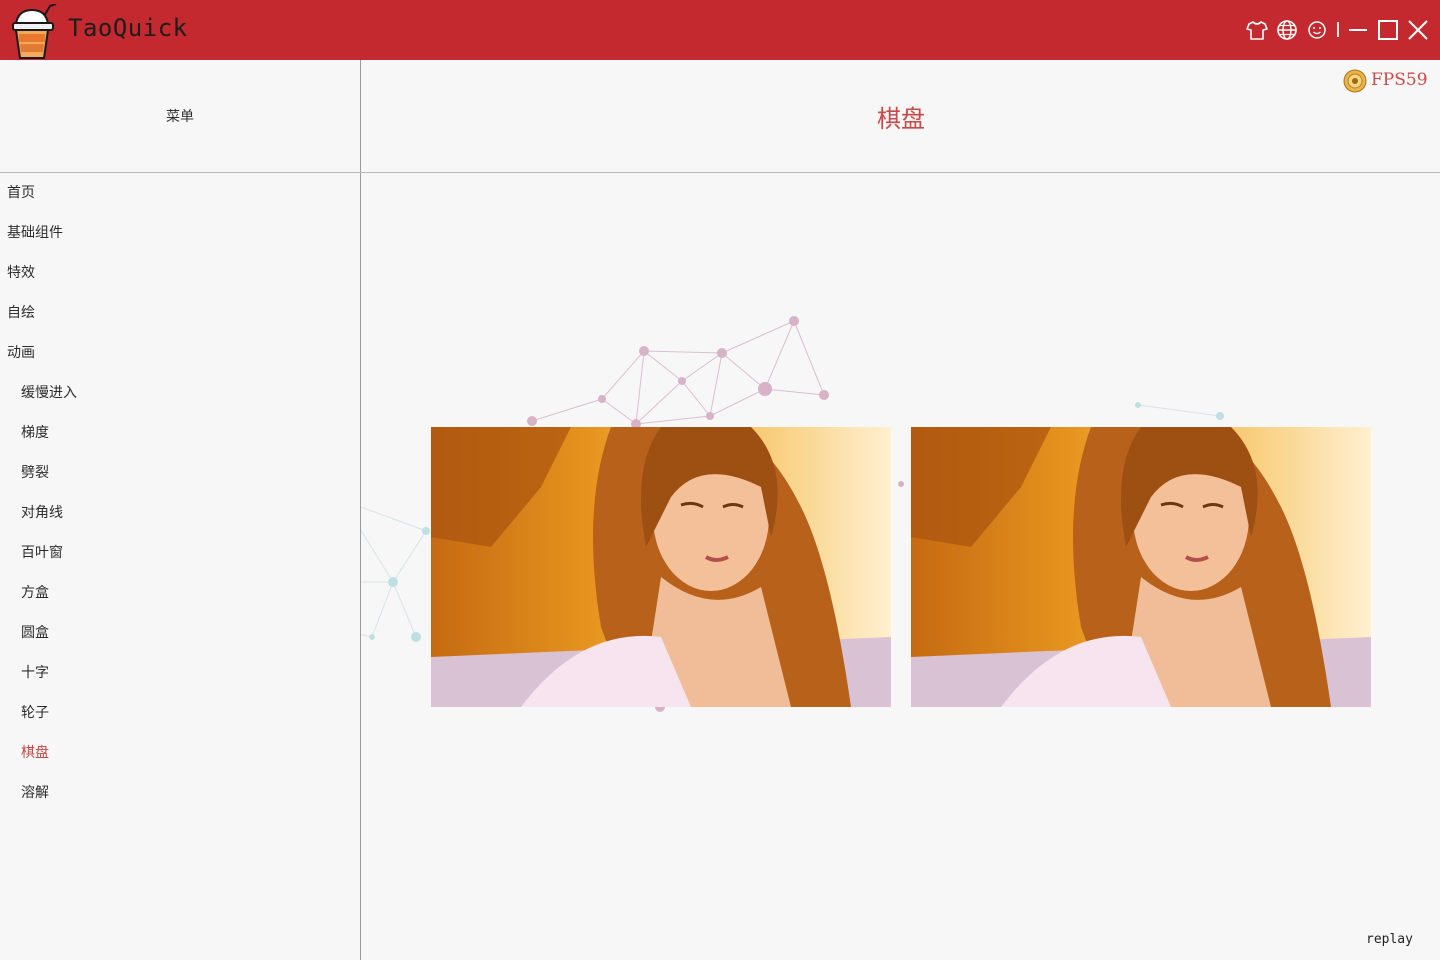 This screenshot has width=1440, height=960. Describe the element at coordinates (720, 30) in the screenshot. I see `title-bar: TaoQuick` at that location.